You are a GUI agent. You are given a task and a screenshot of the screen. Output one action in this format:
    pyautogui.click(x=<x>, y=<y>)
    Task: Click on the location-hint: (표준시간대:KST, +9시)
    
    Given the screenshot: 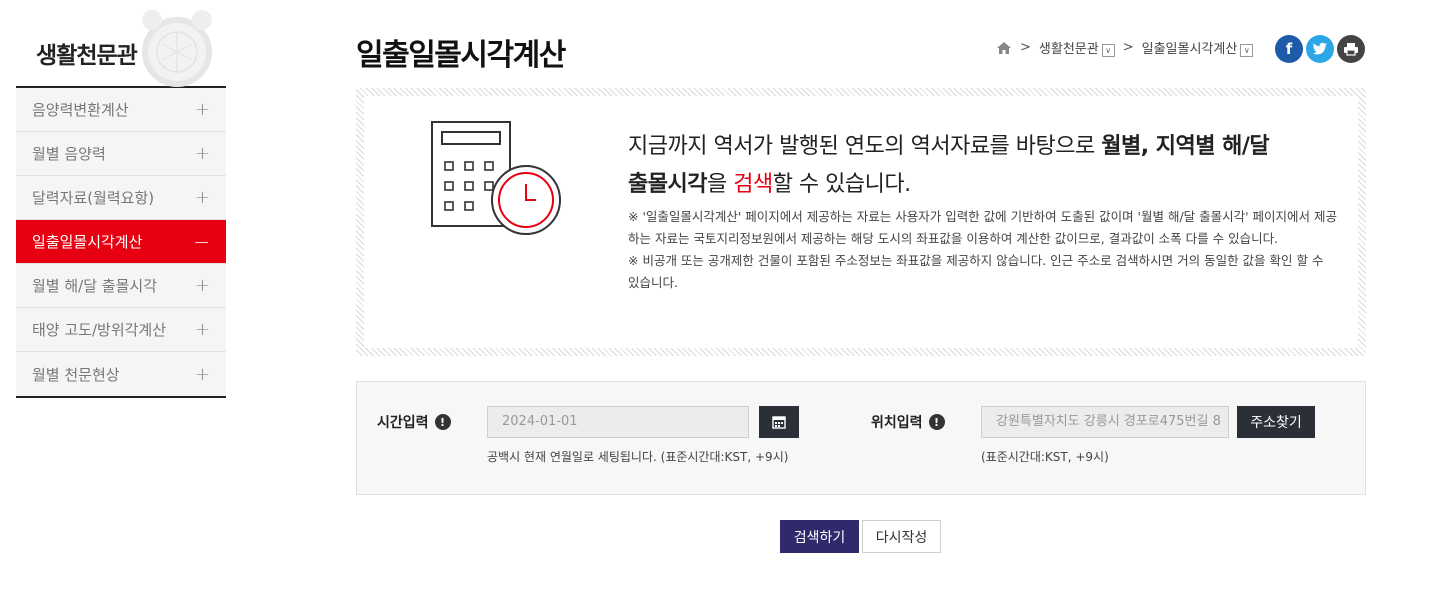 What is the action you would take?
    pyautogui.click(x=1045, y=457)
    